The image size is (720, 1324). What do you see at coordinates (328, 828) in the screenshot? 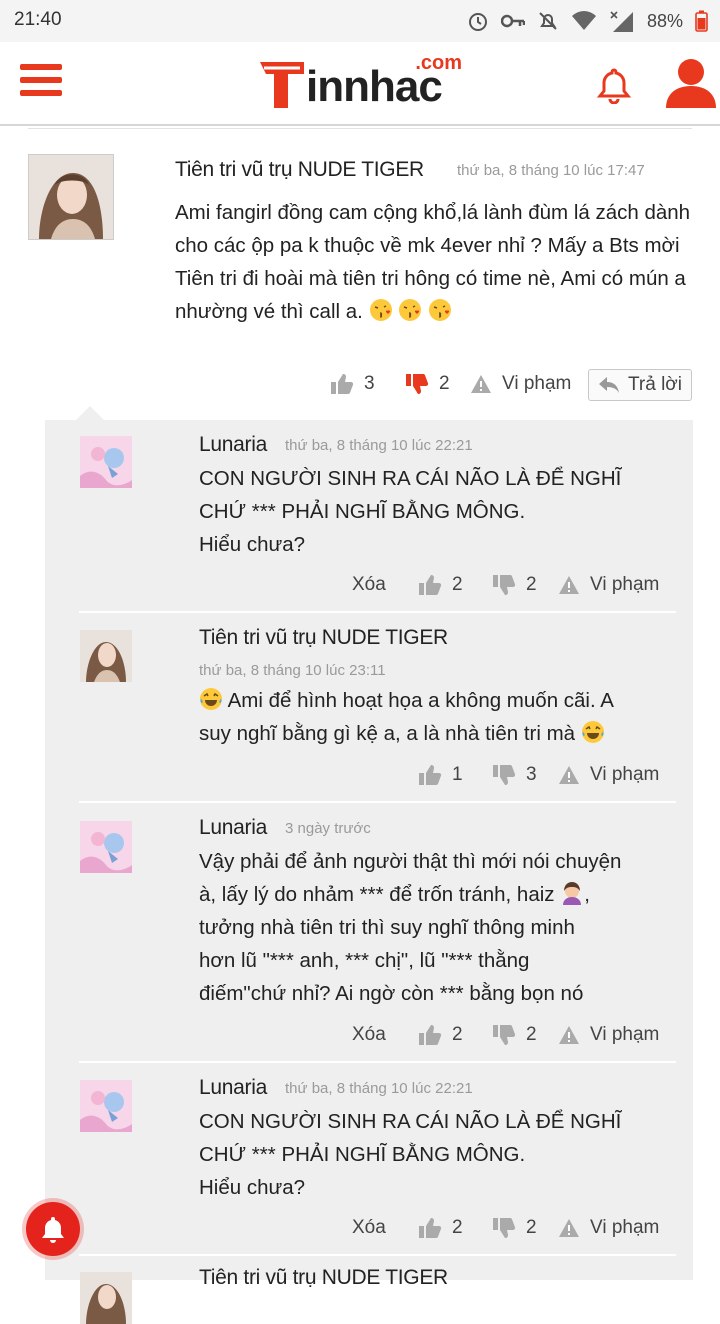
I see `reply-time: 3 ngày trước` at bounding box center [328, 828].